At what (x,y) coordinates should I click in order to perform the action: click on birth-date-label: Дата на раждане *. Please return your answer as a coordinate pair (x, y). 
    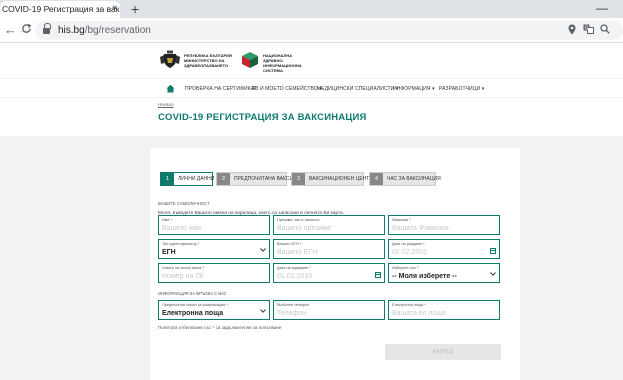
    Looking at the image, I should click on (408, 244).